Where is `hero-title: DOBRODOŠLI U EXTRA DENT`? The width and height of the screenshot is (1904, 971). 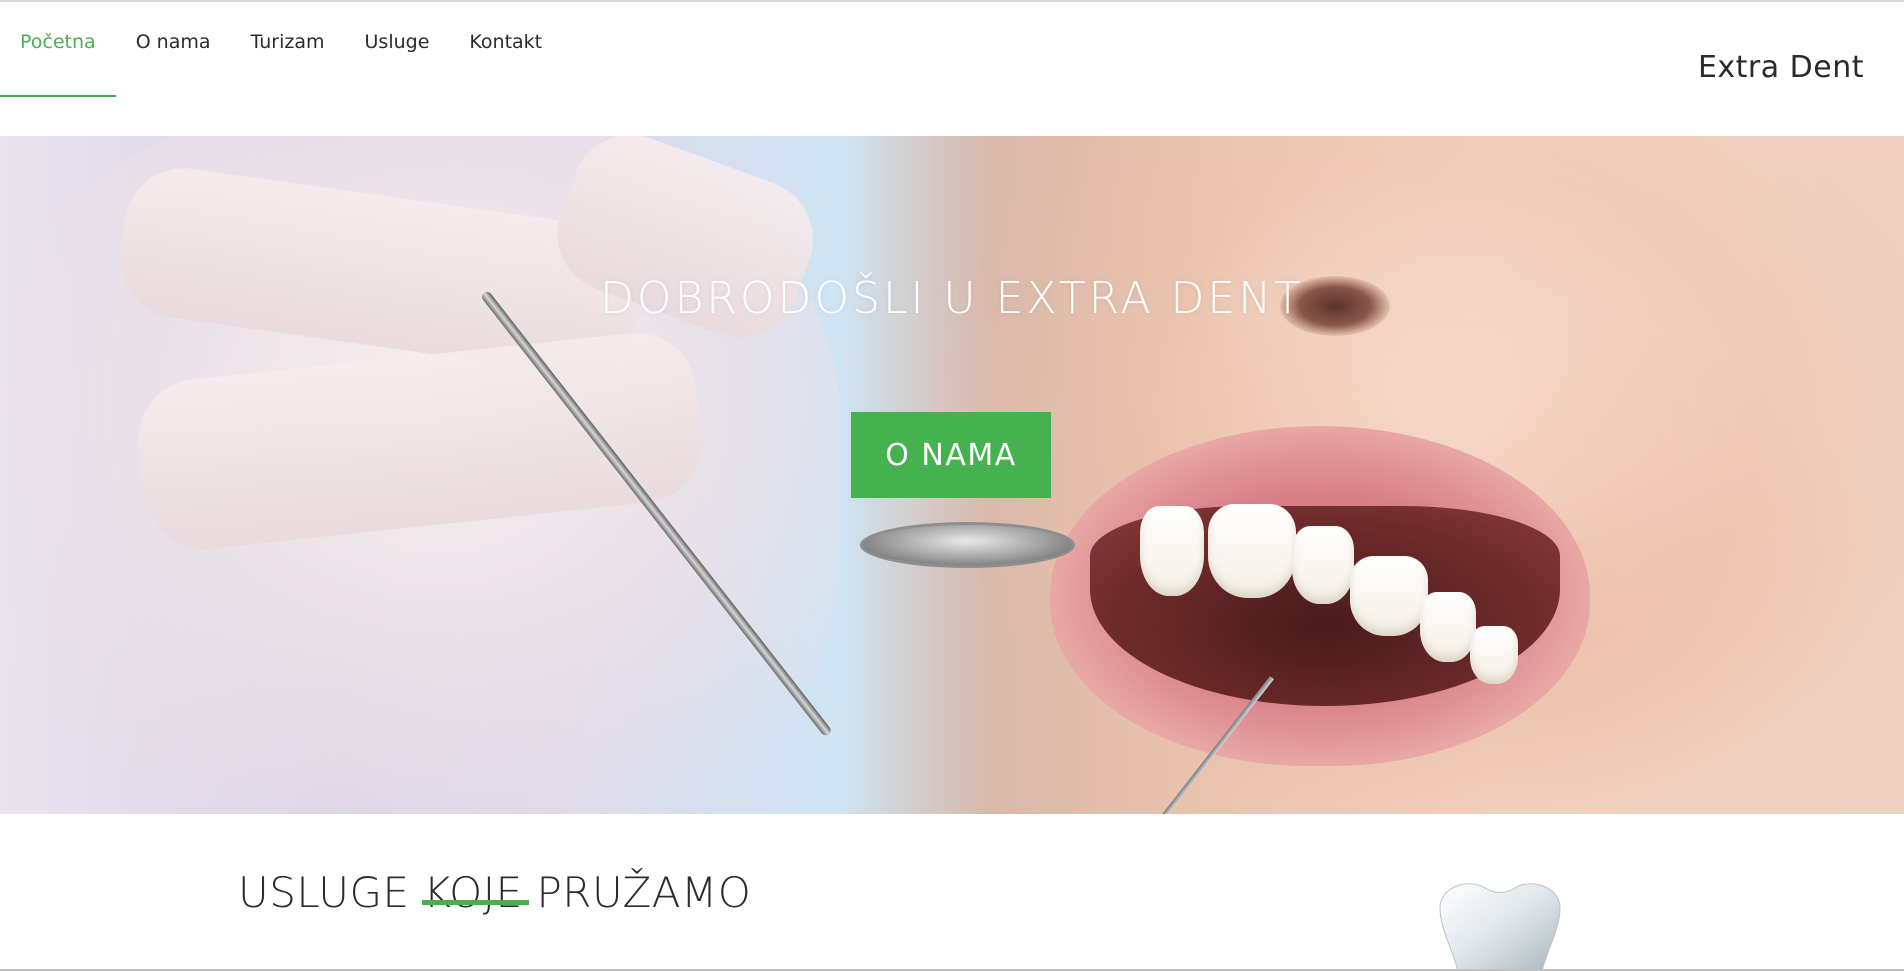 hero-title: DOBRODOŠLI U EXTRA DENT is located at coordinates (952, 299).